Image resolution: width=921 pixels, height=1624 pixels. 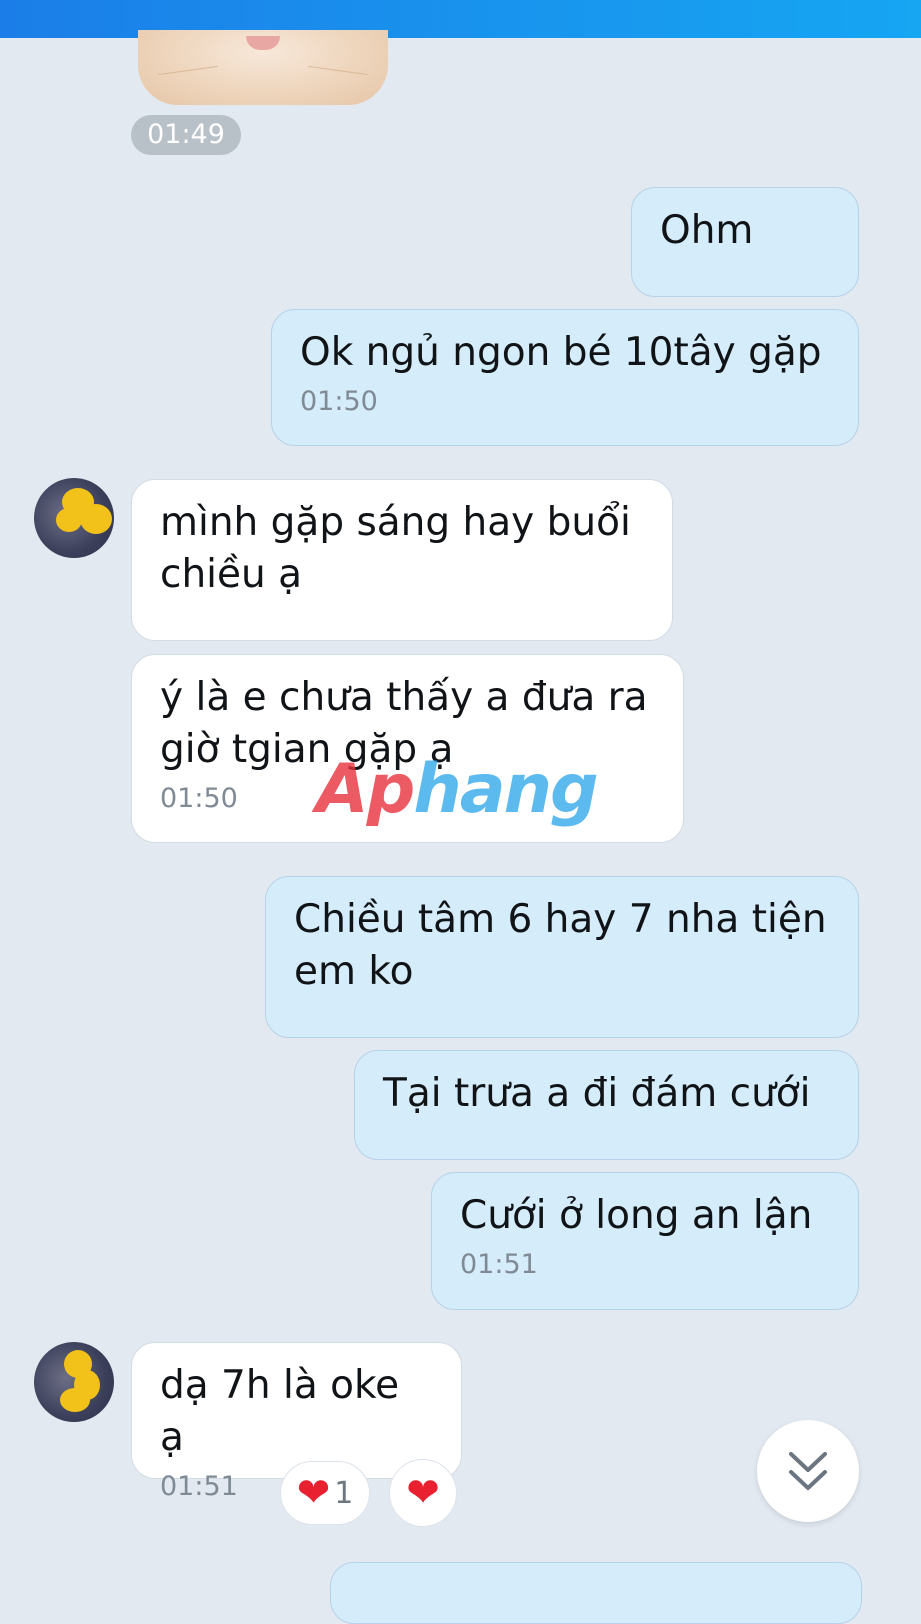 I want to click on message-bubble-outgoing-partial, so click(x=596, y=1593).